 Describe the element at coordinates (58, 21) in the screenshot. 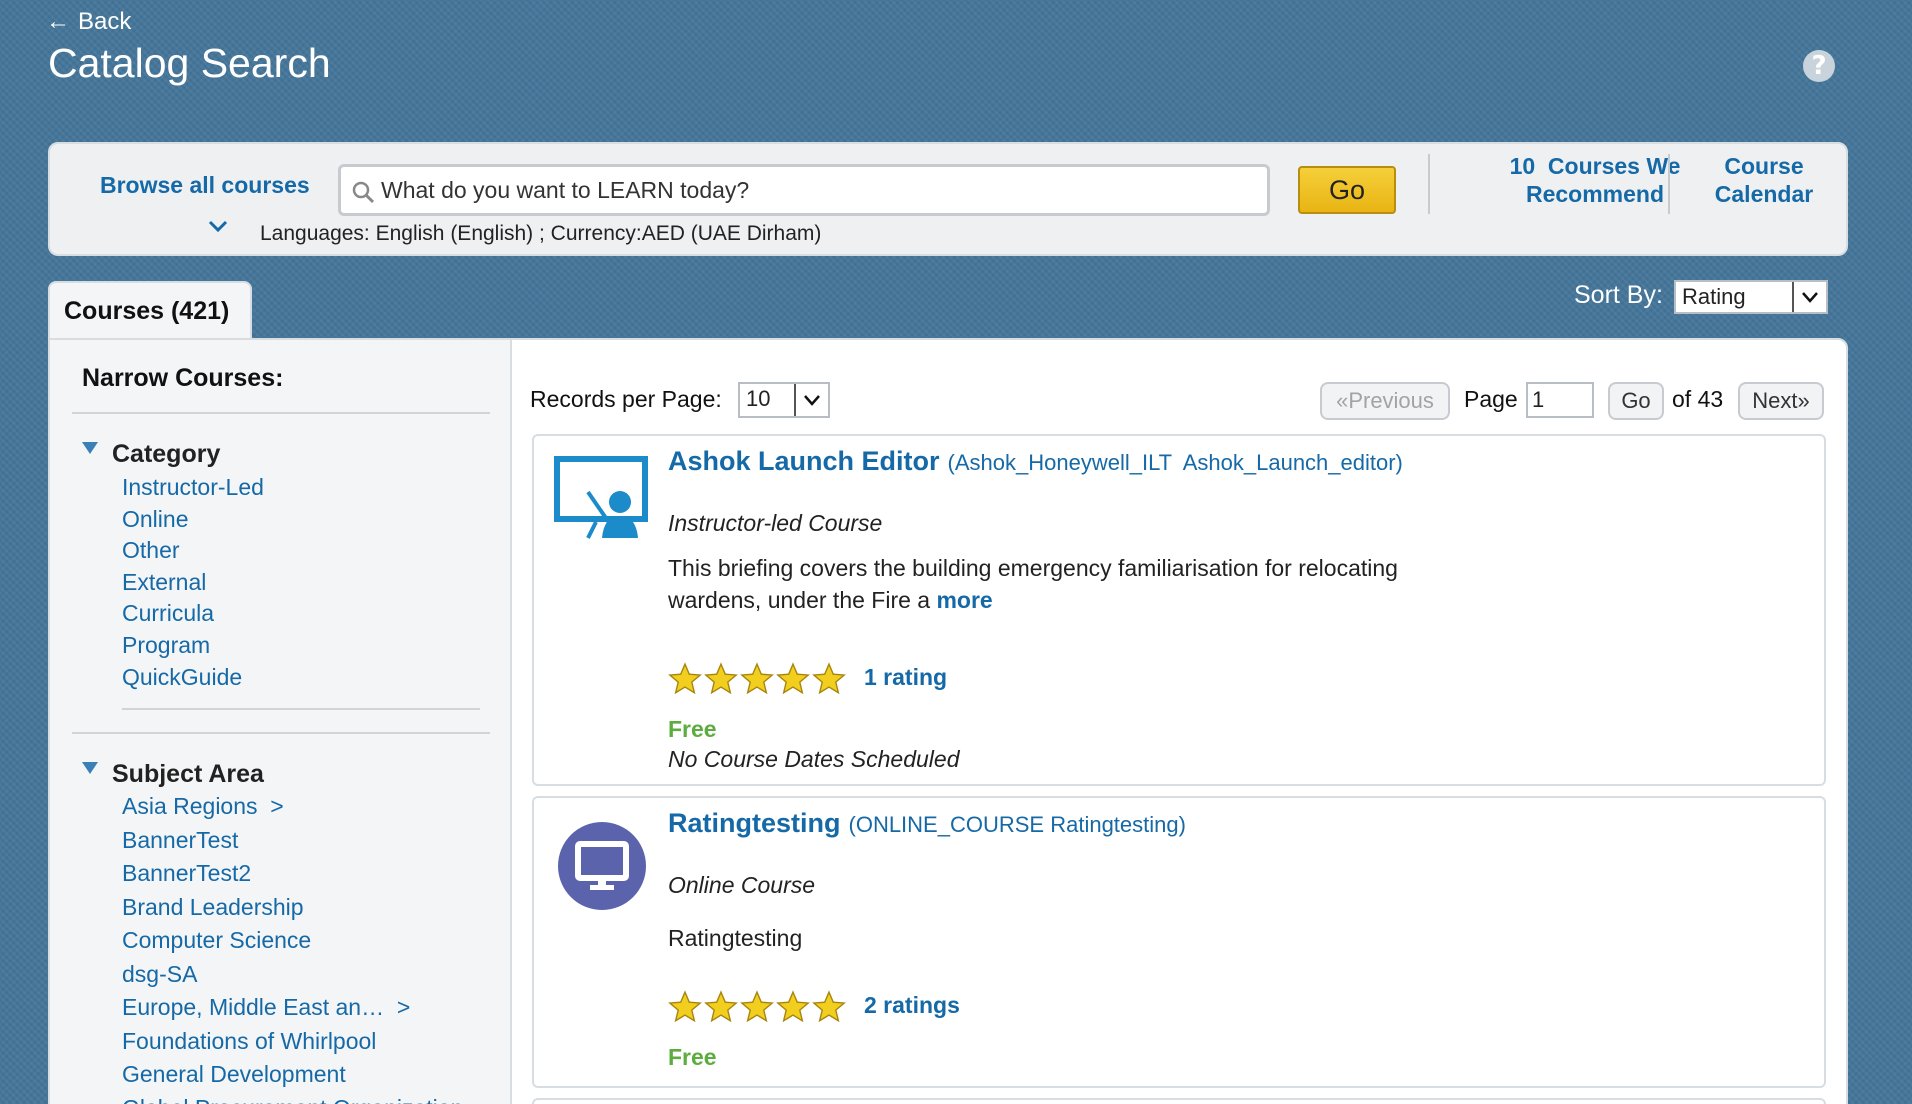

I see `back-arrow-icon: ←` at that location.